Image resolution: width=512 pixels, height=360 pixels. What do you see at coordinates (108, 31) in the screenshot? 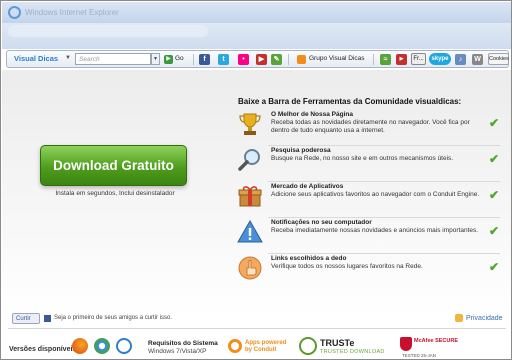
I see `address-bar` at bounding box center [108, 31].